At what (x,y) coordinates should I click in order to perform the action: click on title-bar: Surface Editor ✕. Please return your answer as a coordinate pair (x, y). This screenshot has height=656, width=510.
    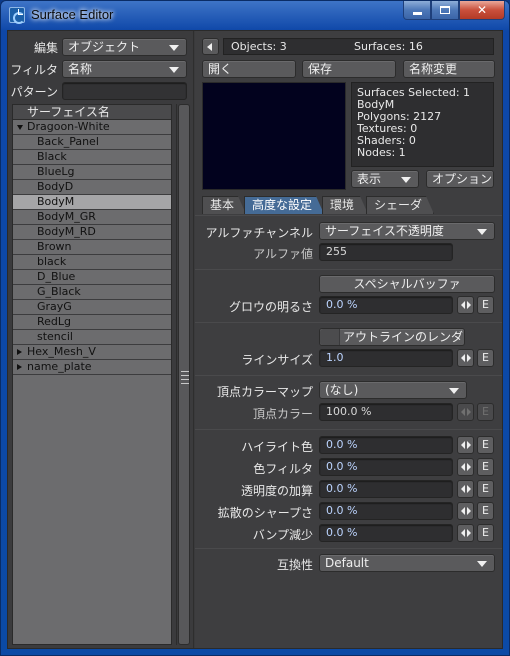
    Looking at the image, I should click on (255, 15).